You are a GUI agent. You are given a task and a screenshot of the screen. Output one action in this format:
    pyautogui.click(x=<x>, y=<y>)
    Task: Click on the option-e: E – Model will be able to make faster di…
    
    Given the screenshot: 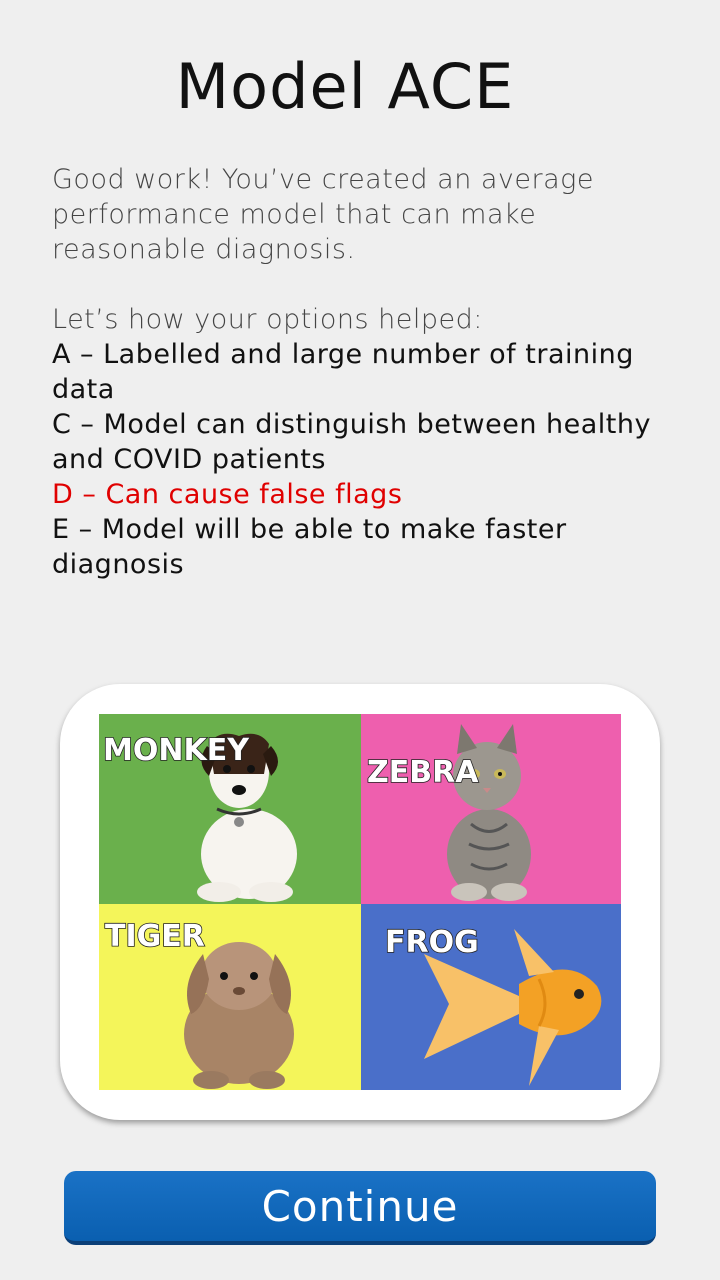 What is the action you would take?
    pyautogui.click(x=309, y=547)
    